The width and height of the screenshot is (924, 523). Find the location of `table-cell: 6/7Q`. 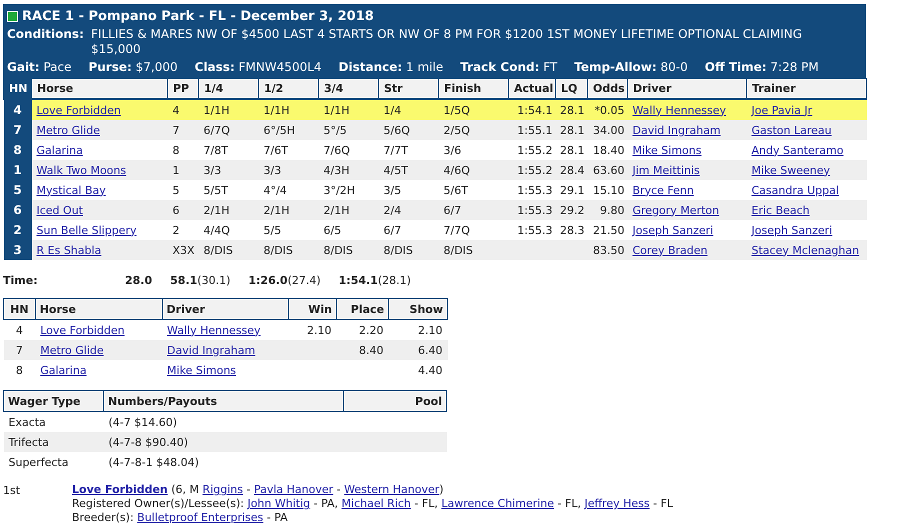

table-cell: 6/7Q is located at coordinates (217, 130).